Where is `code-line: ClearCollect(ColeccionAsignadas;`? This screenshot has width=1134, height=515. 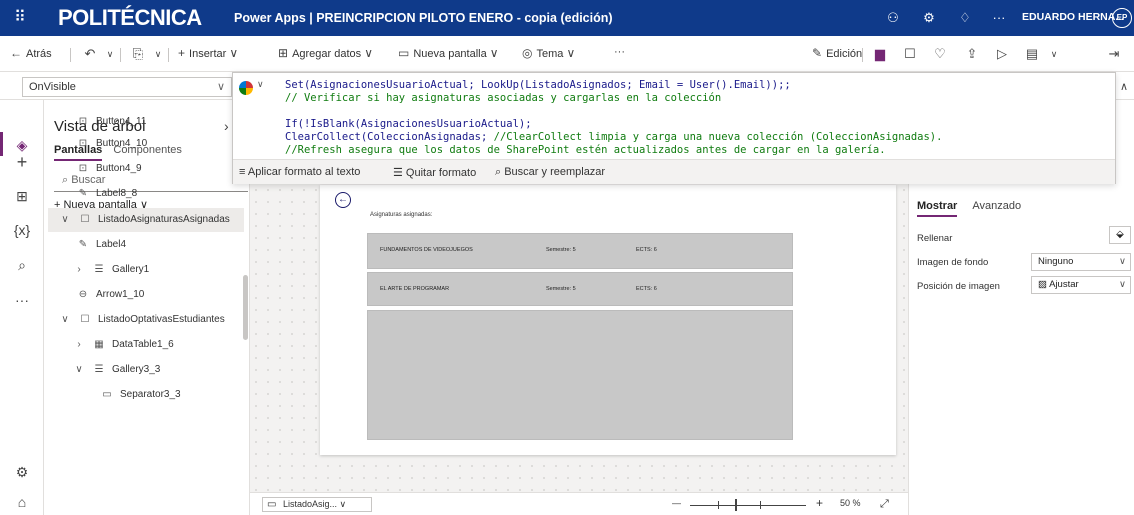
code-line: ClearCollect(ColeccionAsignadas; is located at coordinates (389, 137).